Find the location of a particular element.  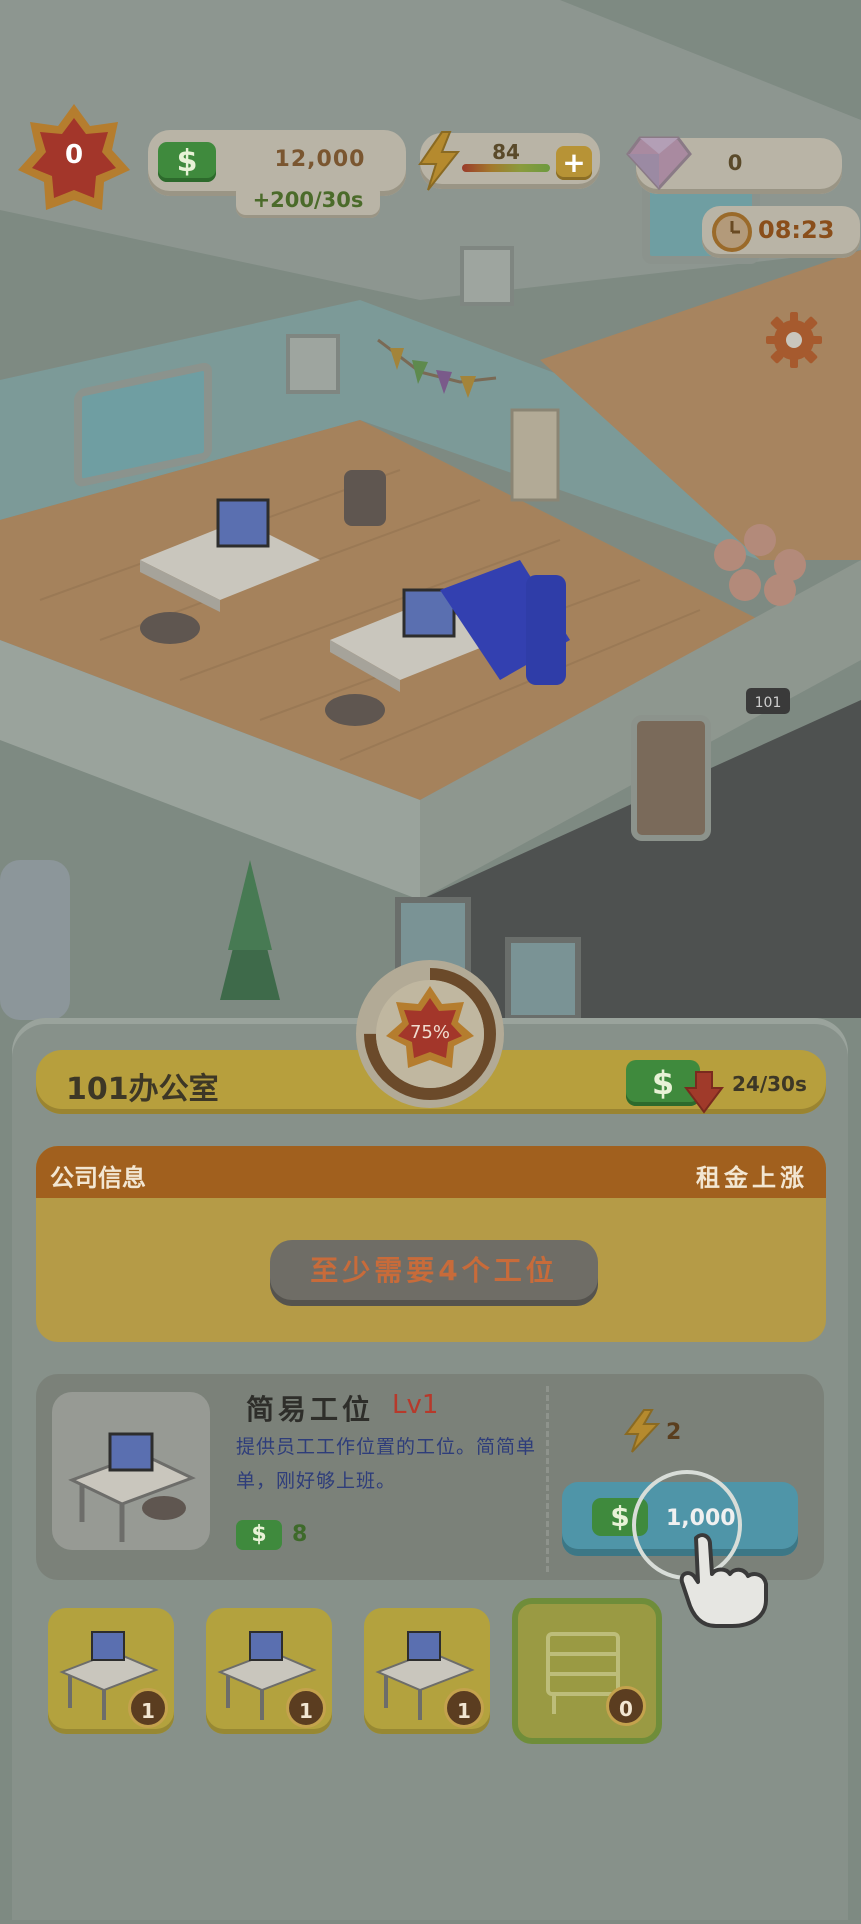

item-name: 简易工位 is located at coordinates (310, 1409).